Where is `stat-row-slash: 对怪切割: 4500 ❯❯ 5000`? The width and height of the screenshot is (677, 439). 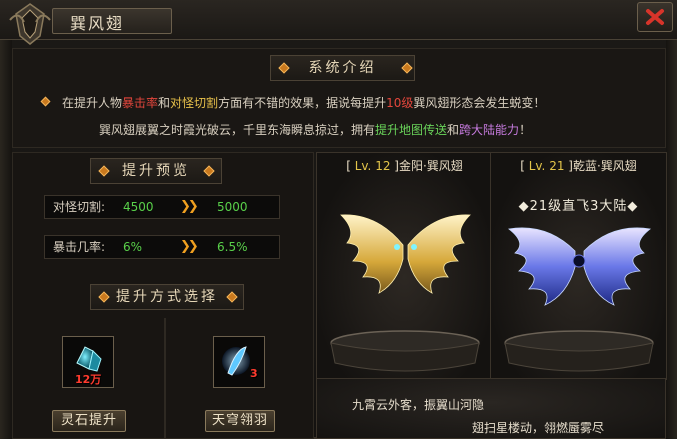 stat-row-slash: 对怪切割: 4500 ❯❯ 5000 is located at coordinates (162, 207).